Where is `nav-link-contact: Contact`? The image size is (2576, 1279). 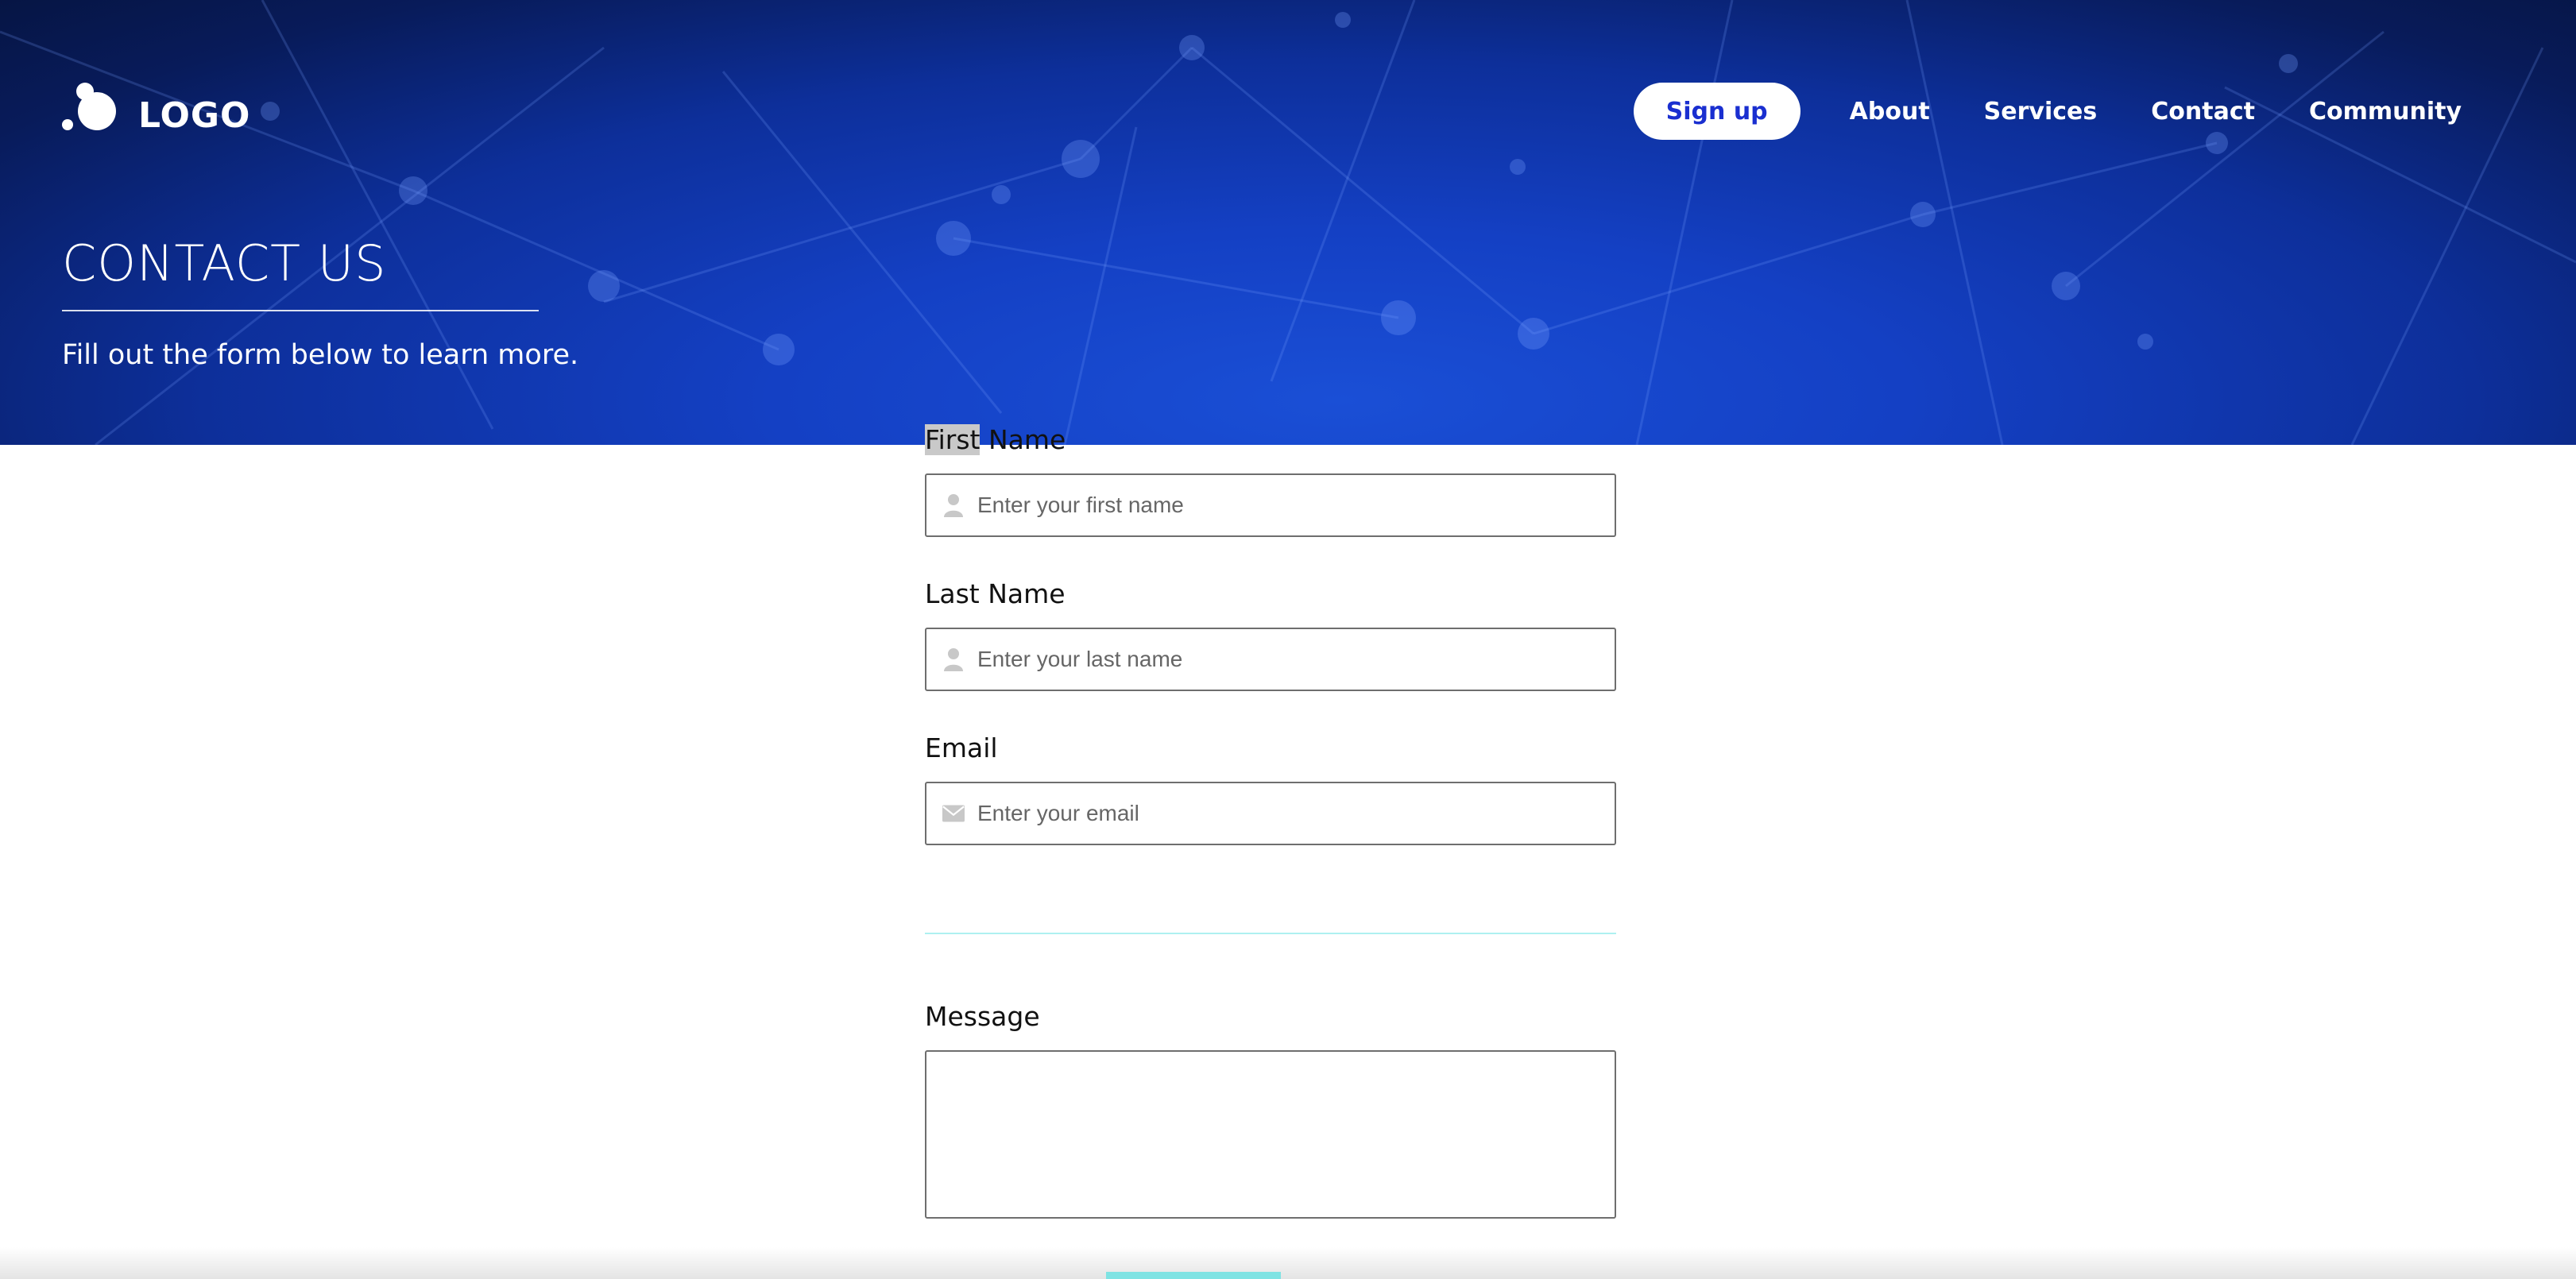 nav-link-contact: Contact is located at coordinates (2203, 112).